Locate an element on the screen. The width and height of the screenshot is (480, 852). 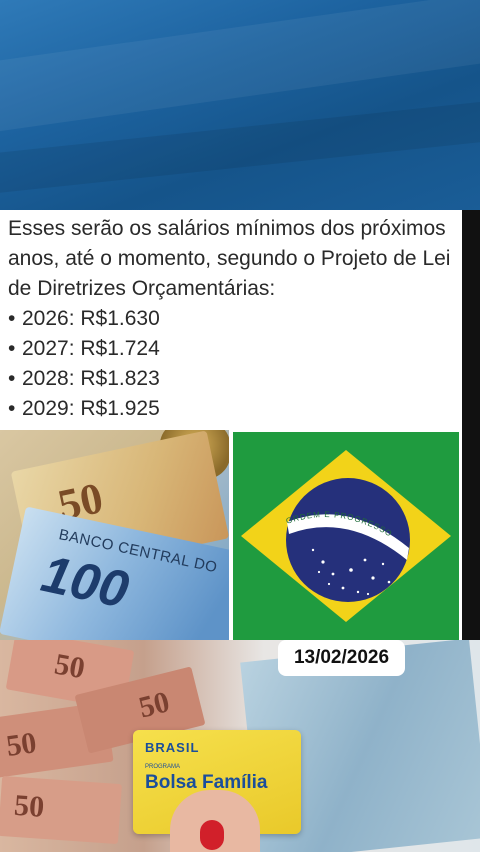
list-item: • 2026: R$1.630 is located at coordinates (84, 318).